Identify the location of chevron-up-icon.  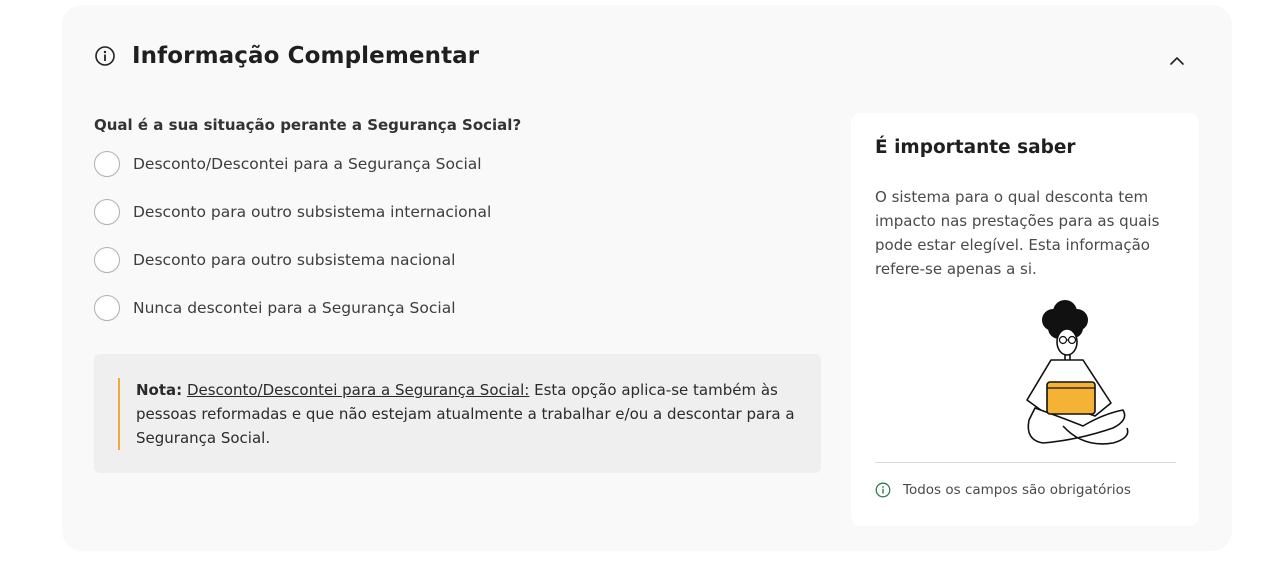
(1177, 60).